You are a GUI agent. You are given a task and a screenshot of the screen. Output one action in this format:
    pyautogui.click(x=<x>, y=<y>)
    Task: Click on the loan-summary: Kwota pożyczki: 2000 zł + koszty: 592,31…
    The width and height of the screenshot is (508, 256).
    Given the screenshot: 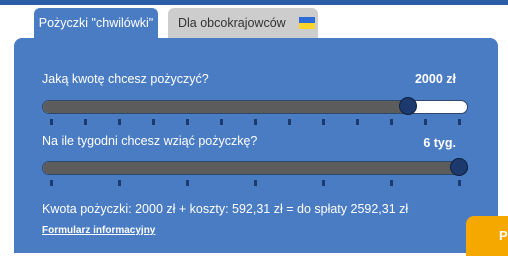 What is the action you would take?
    pyautogui.click(x=225, y=209)
    